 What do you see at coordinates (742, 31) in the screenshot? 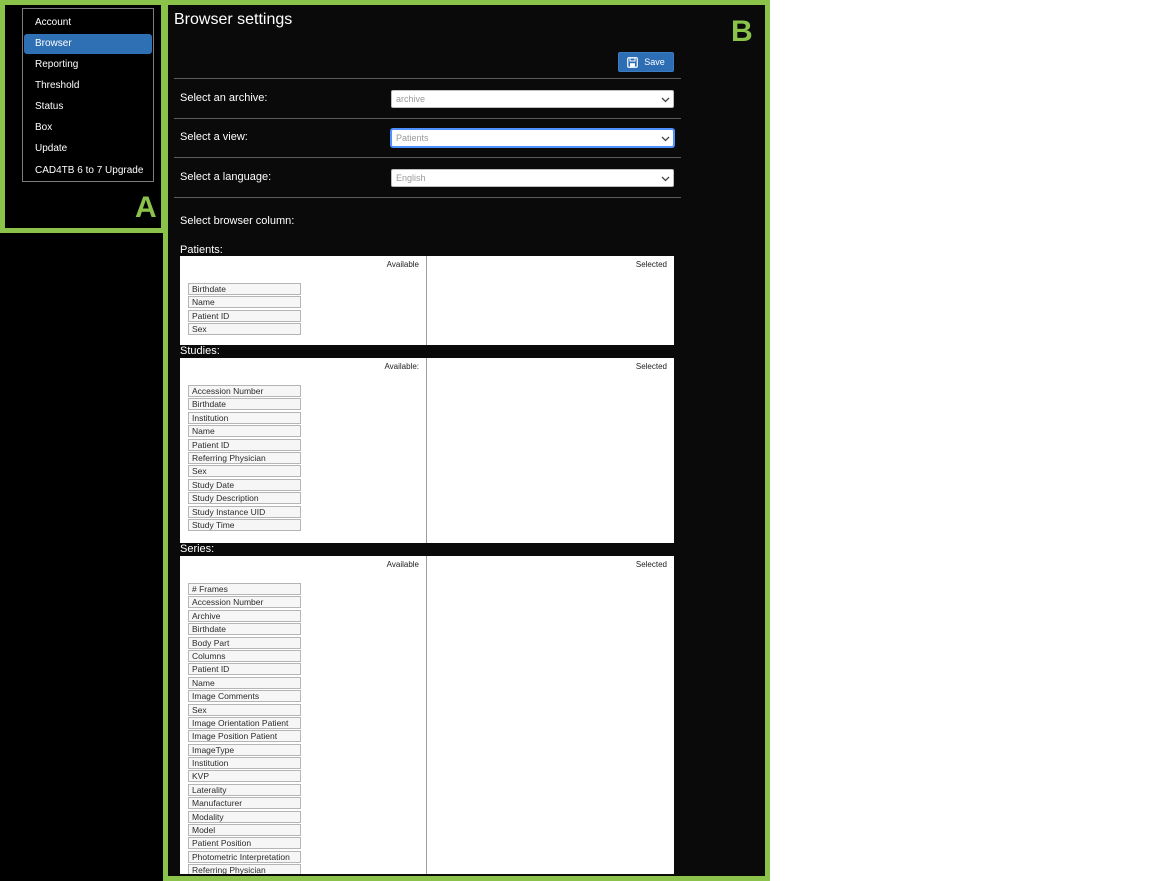
I see `annotation-label-b: B` at bounding box center [742, 31].